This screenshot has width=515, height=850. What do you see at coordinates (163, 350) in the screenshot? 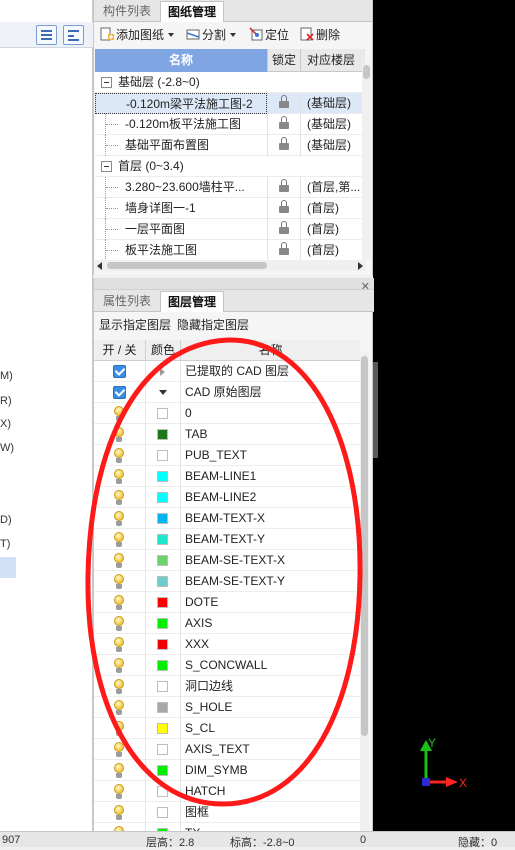
I see `column-color: 颜色` at bounding box center [163, 350].